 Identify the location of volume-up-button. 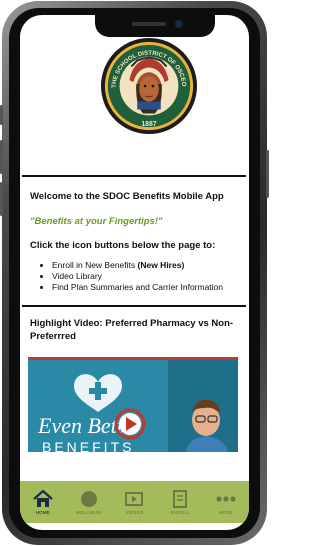
(1, 157).